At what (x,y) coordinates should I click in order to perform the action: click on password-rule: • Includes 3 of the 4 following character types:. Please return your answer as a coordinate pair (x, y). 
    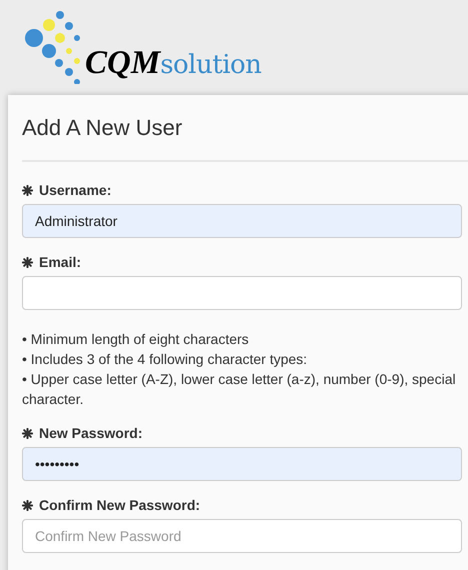
    Looking at the image, I should click on (165, 359).